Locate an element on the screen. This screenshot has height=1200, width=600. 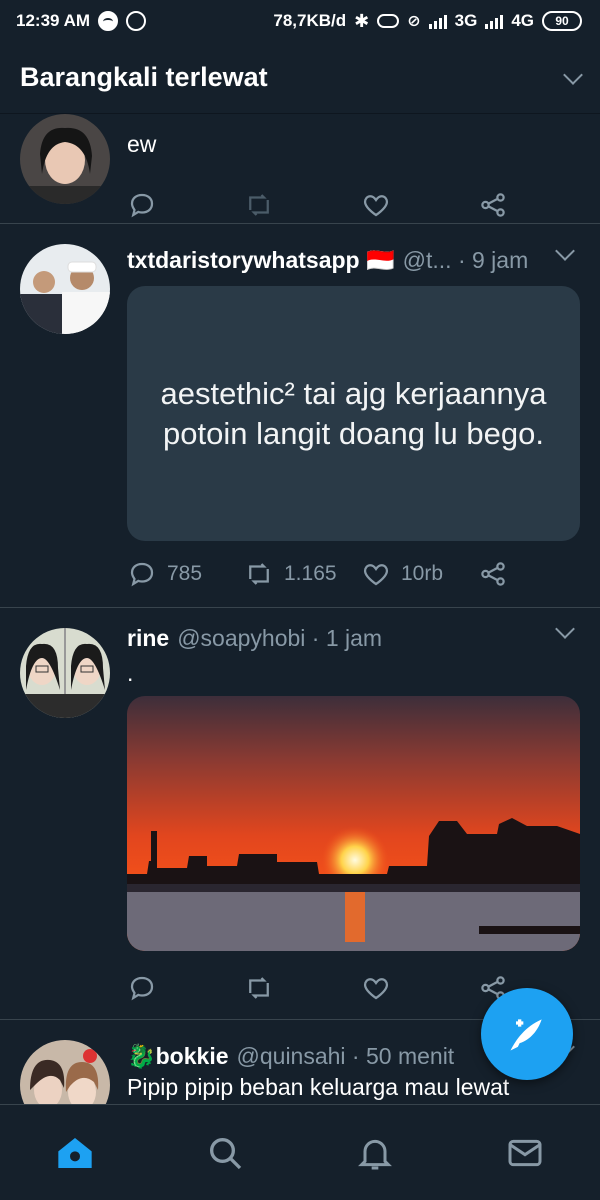
display-name: 🐉bokkie is located at coordinates (178, 1056).